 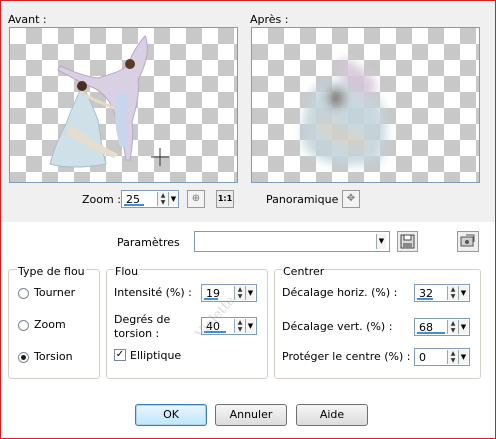 What do you see at coordinates (351, 199) in the screenshot?
I see `pan-icon: ✥` at bounding box center [351, 199].